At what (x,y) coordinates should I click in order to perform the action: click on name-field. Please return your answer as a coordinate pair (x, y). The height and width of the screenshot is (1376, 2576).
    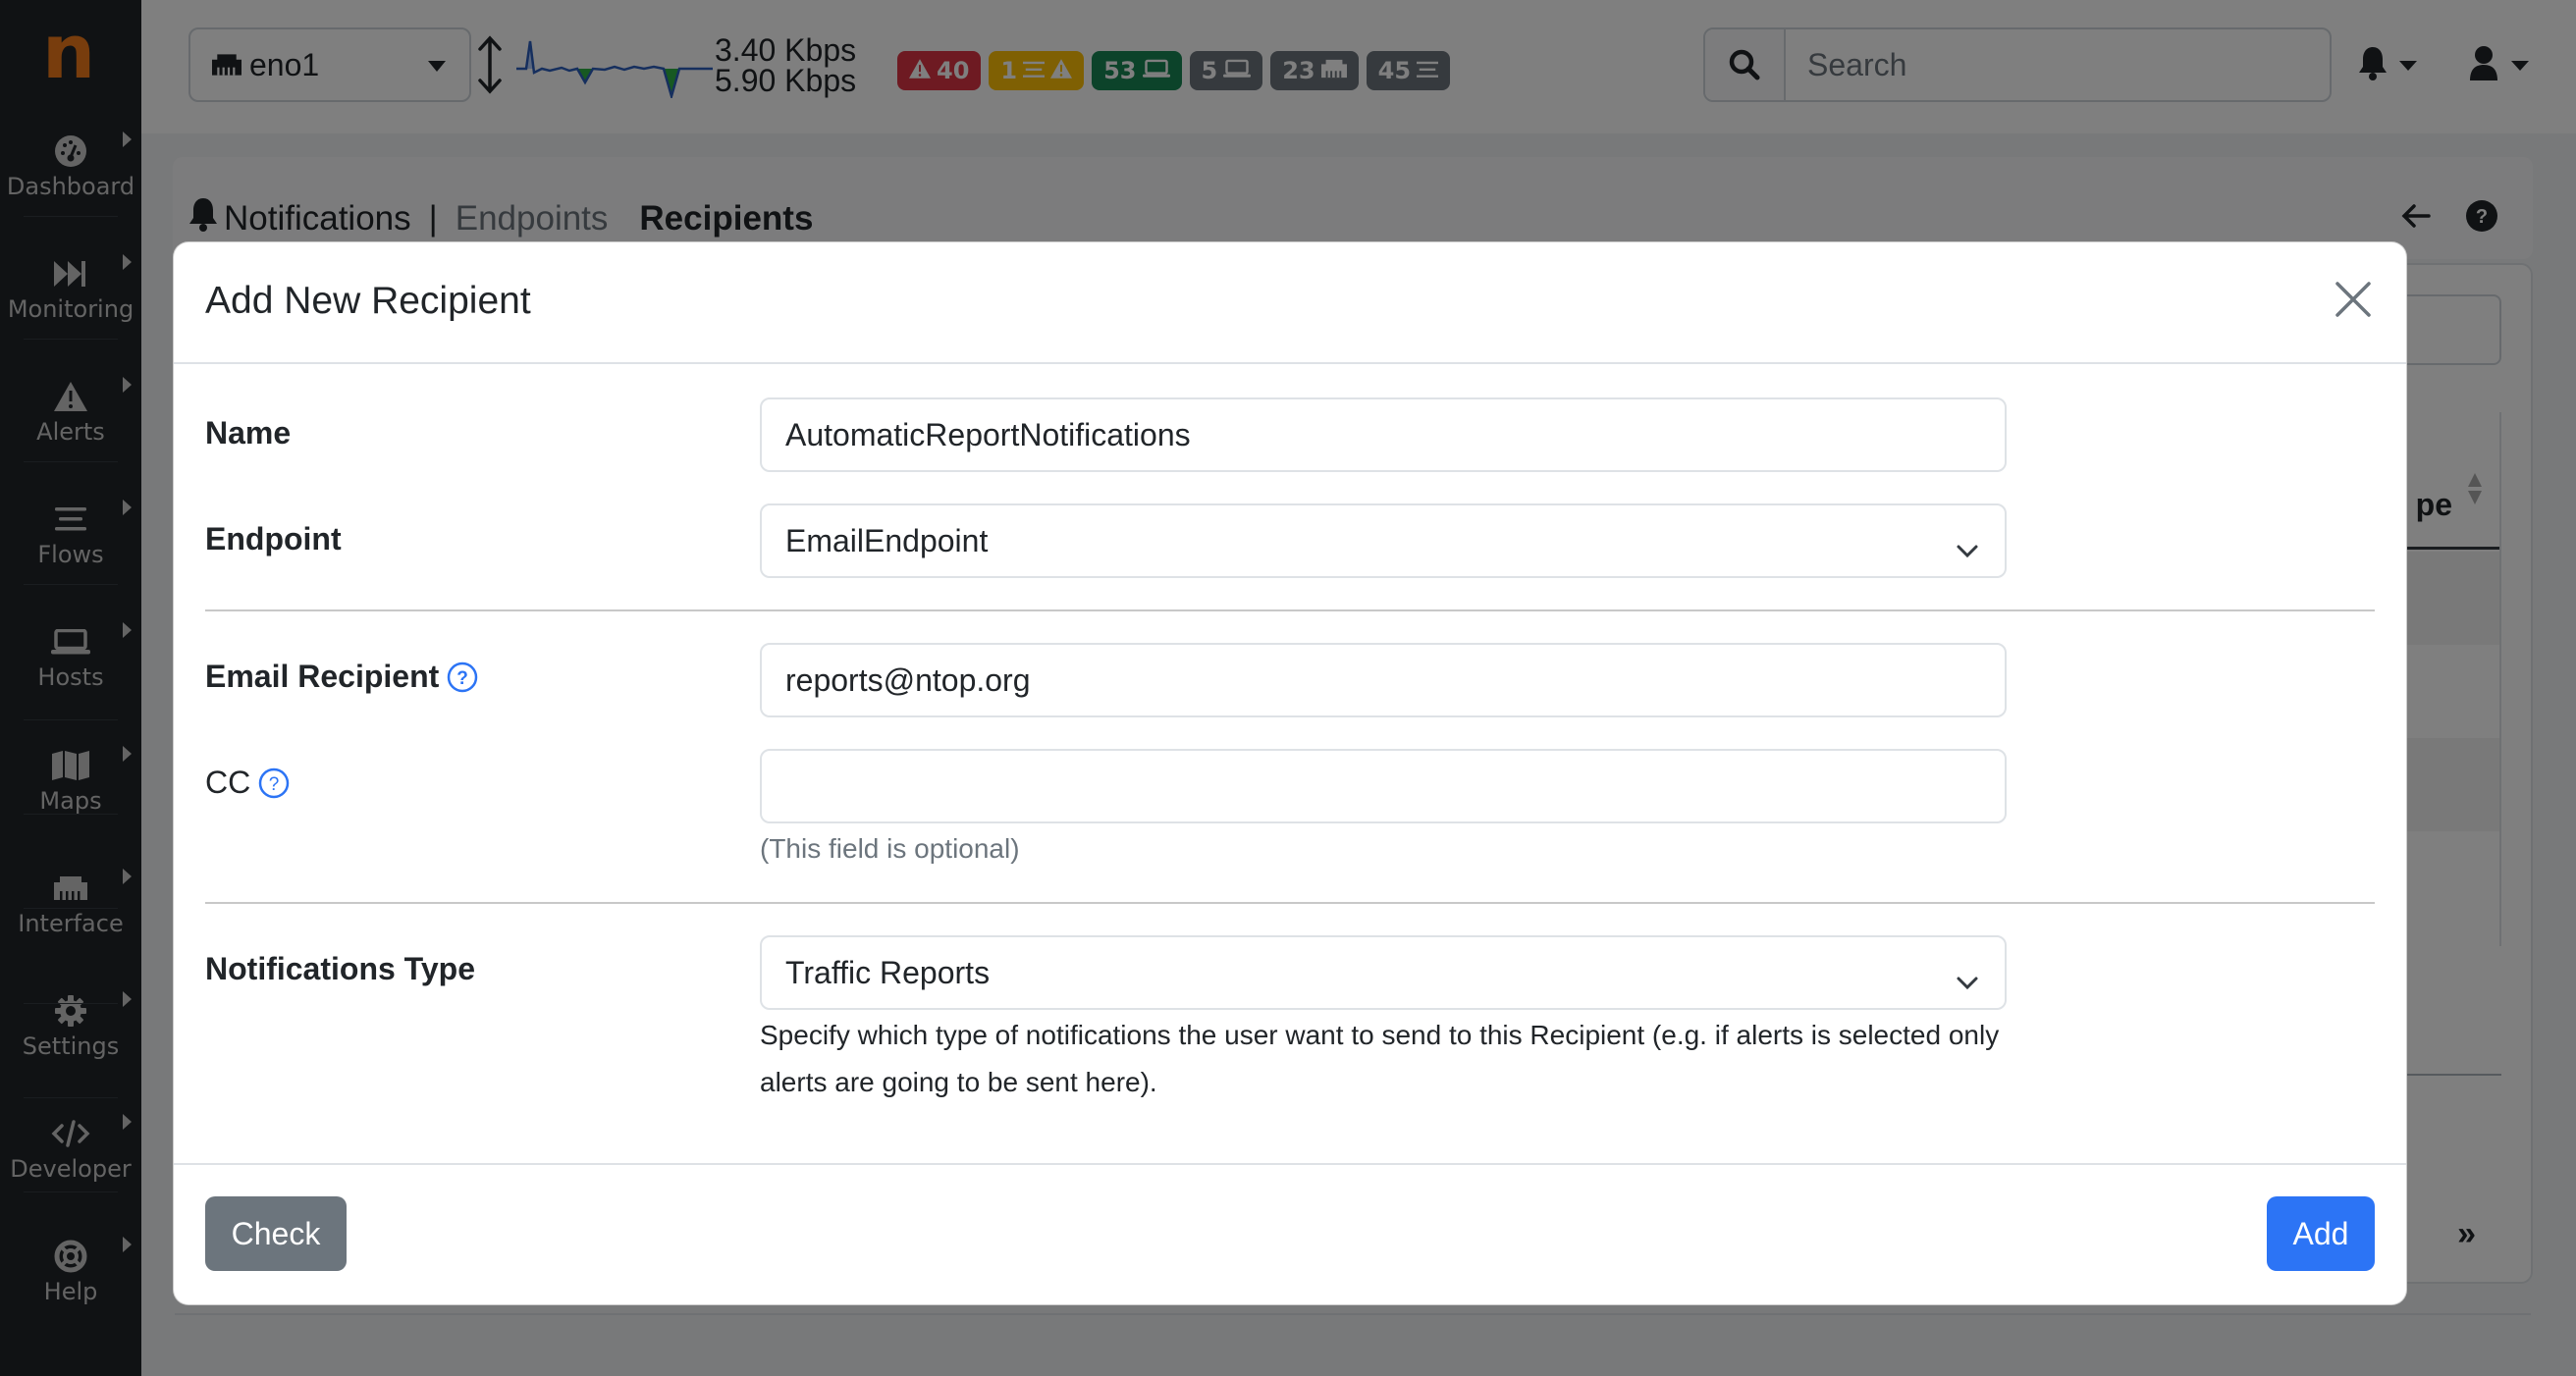
    Looking at the image, I should click on (1383, 434).